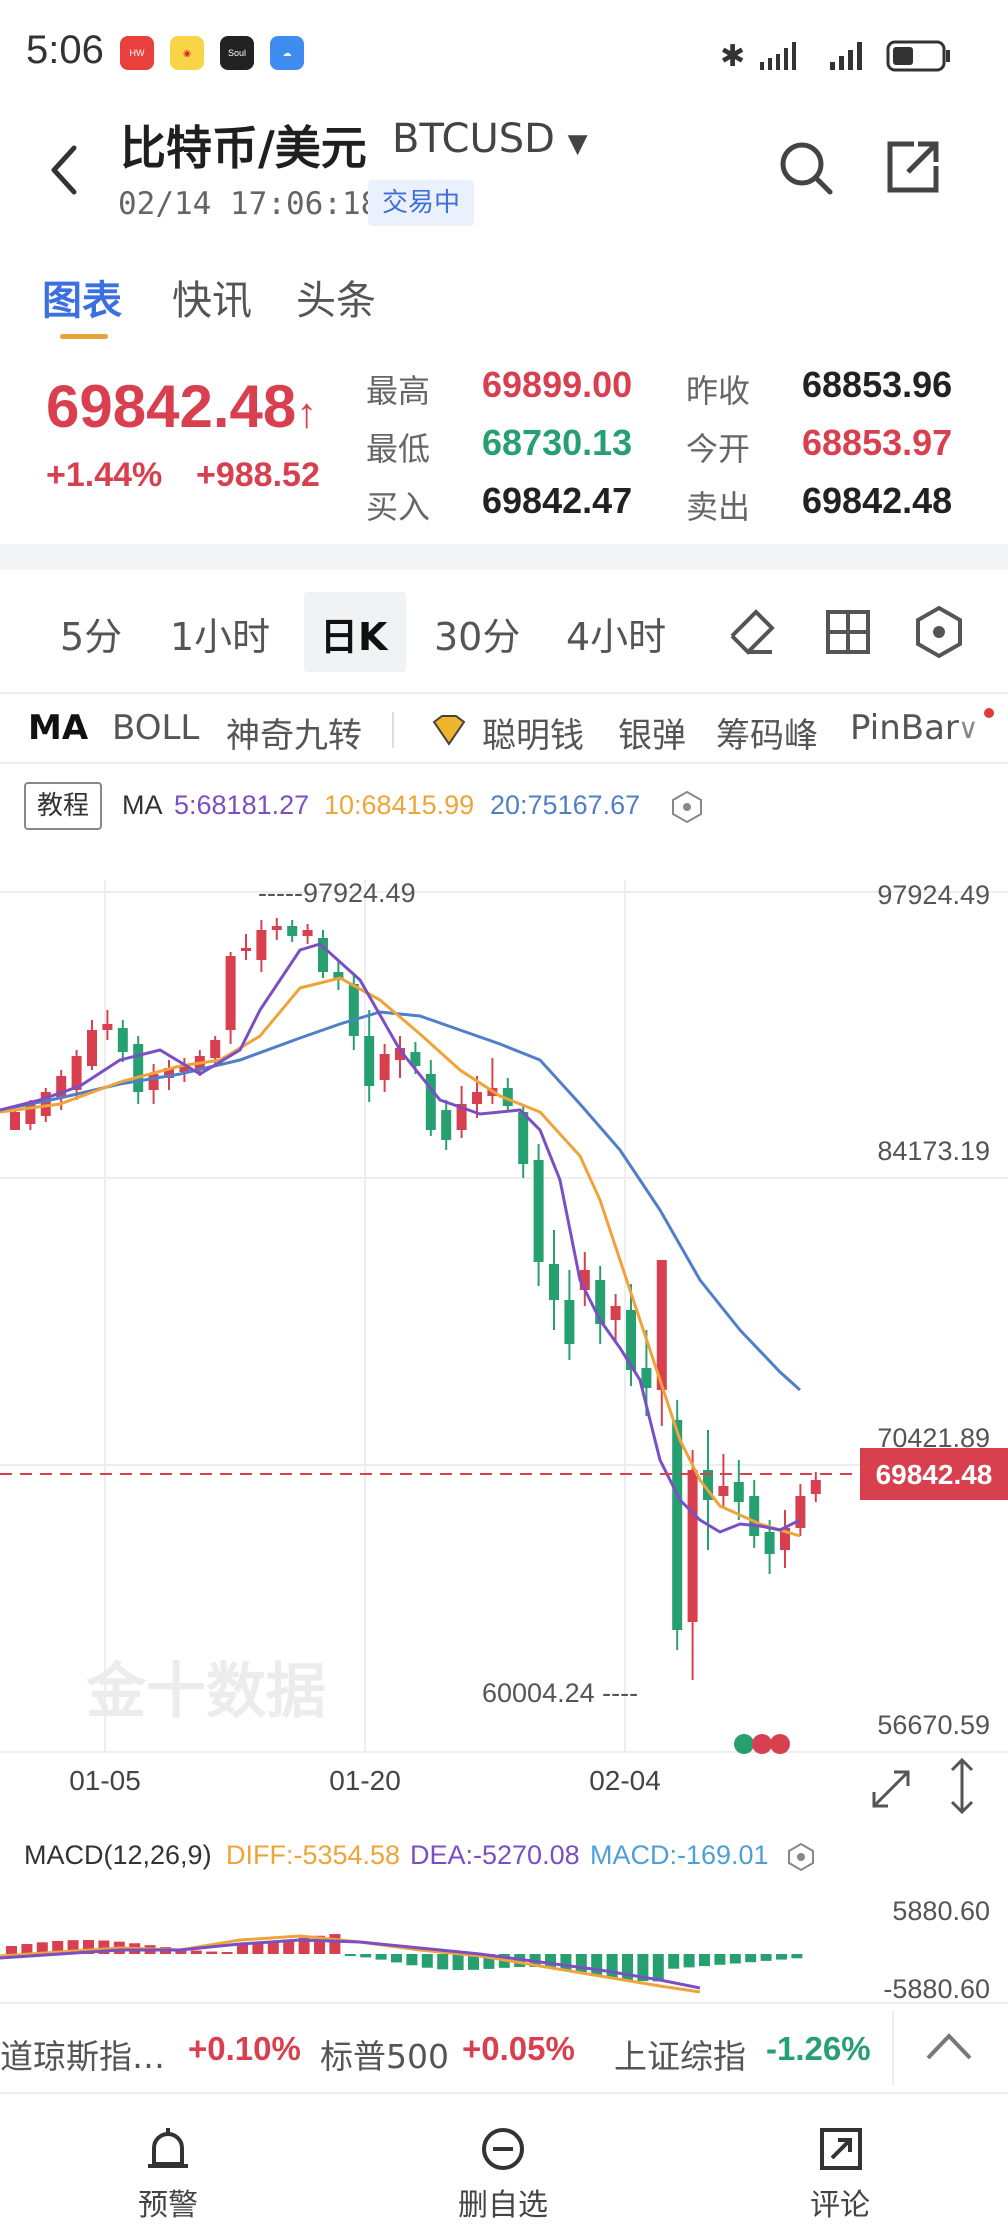 Image resolution: width=1008 pixels, height=2234 pixels. What do you see at coordinates (244, 2048) in the screenshot?
I see `ticker-dow-value: +0.10%` at bounding box center [244, 2048].